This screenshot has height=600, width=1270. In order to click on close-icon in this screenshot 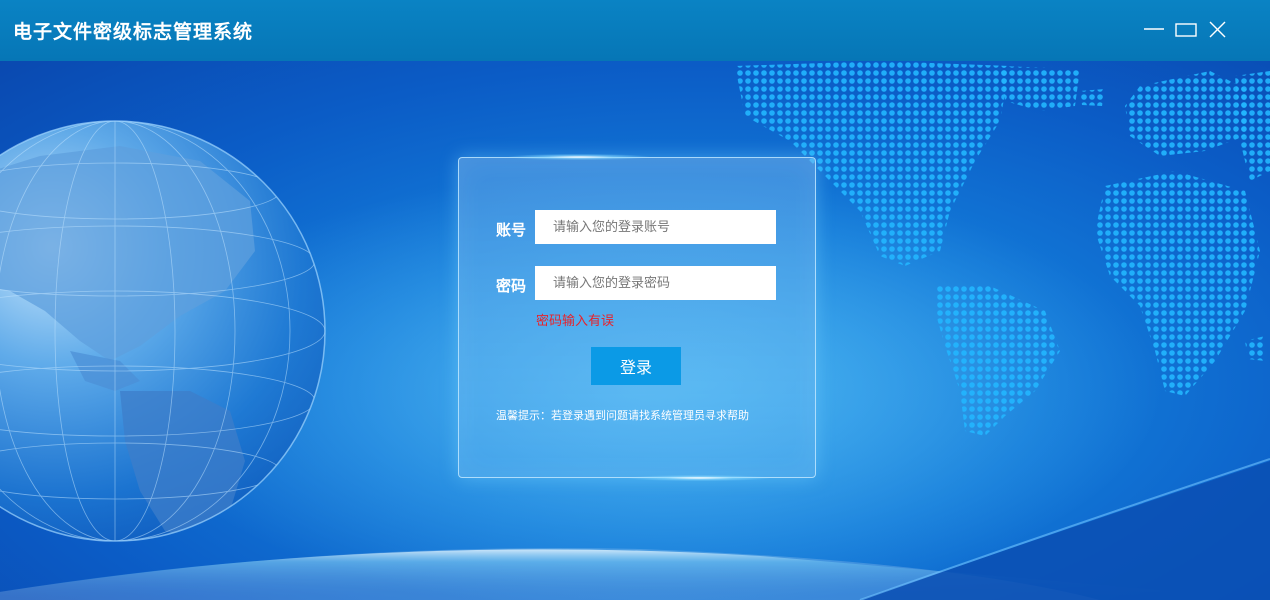, I will do `click(1217, 29)`.